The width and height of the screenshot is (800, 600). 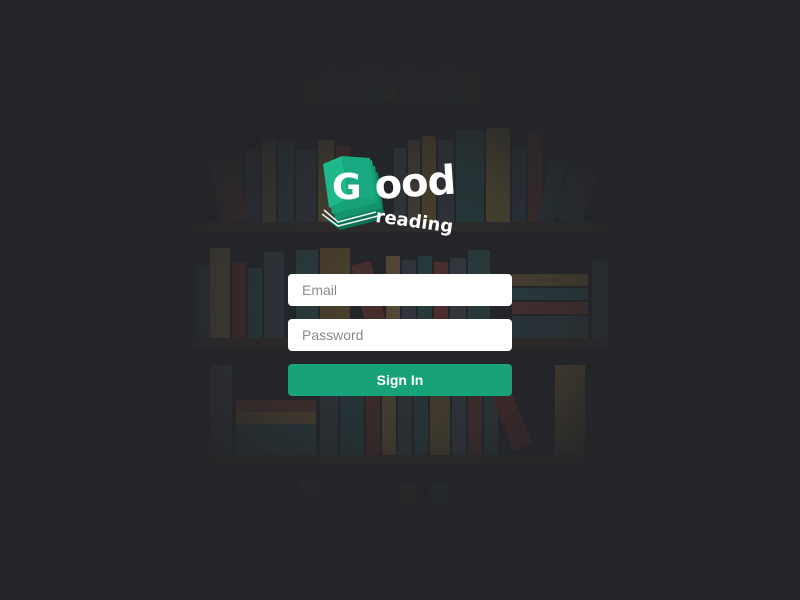 I want to click on password-field, so click(x=400, y=335).